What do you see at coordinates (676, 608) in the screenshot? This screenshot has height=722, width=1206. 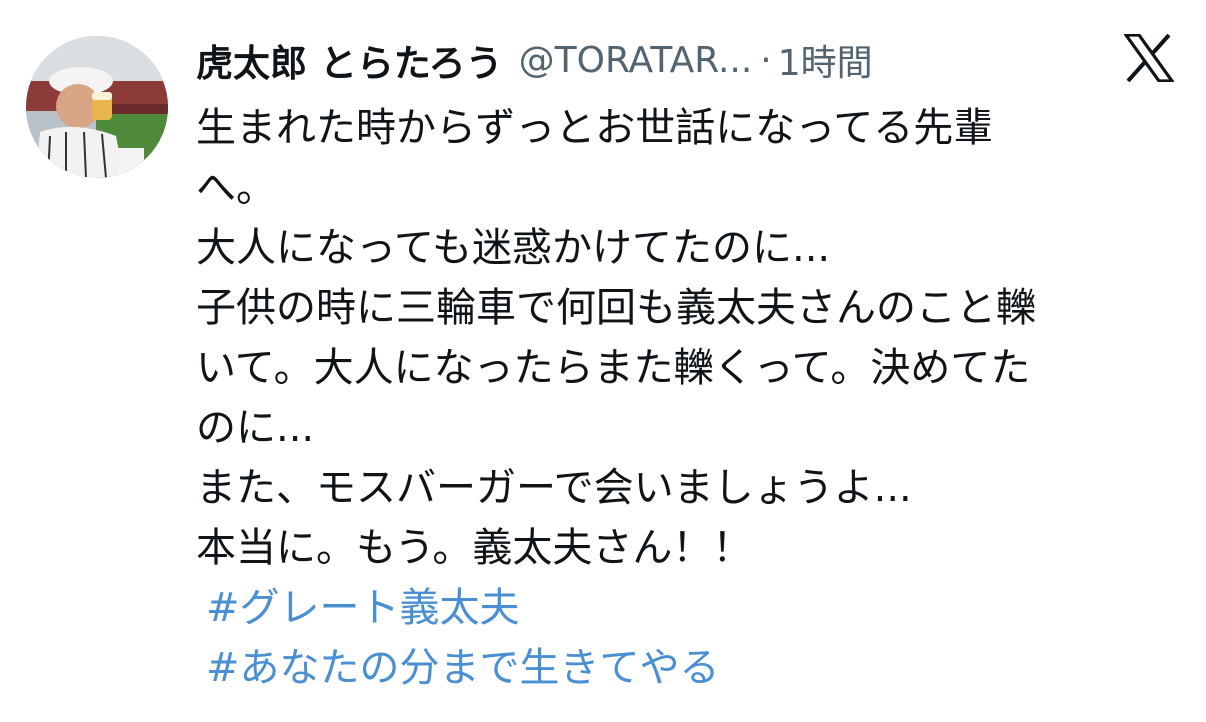 I see `hashtag-link: #グレート義太夫` at bounding box center [676, 608].